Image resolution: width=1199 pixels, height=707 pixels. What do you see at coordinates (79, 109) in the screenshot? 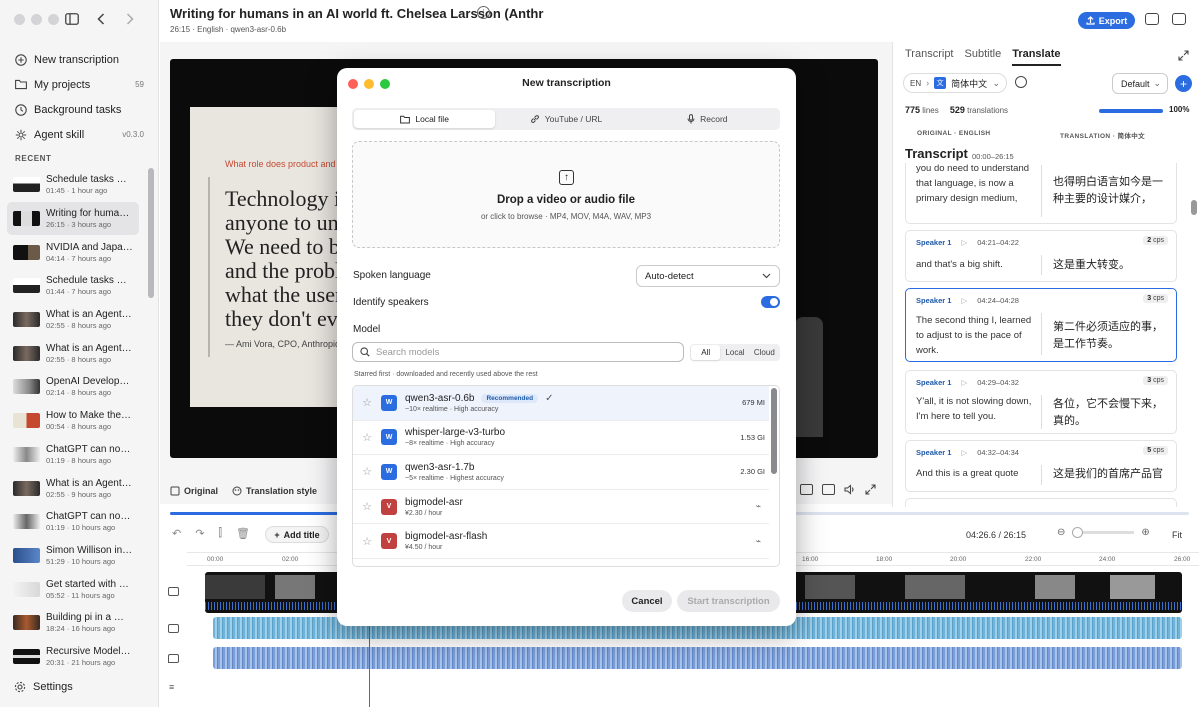
I see `sidebar-item-background-tasks: Background tasks` at bounding box center [79, 109].